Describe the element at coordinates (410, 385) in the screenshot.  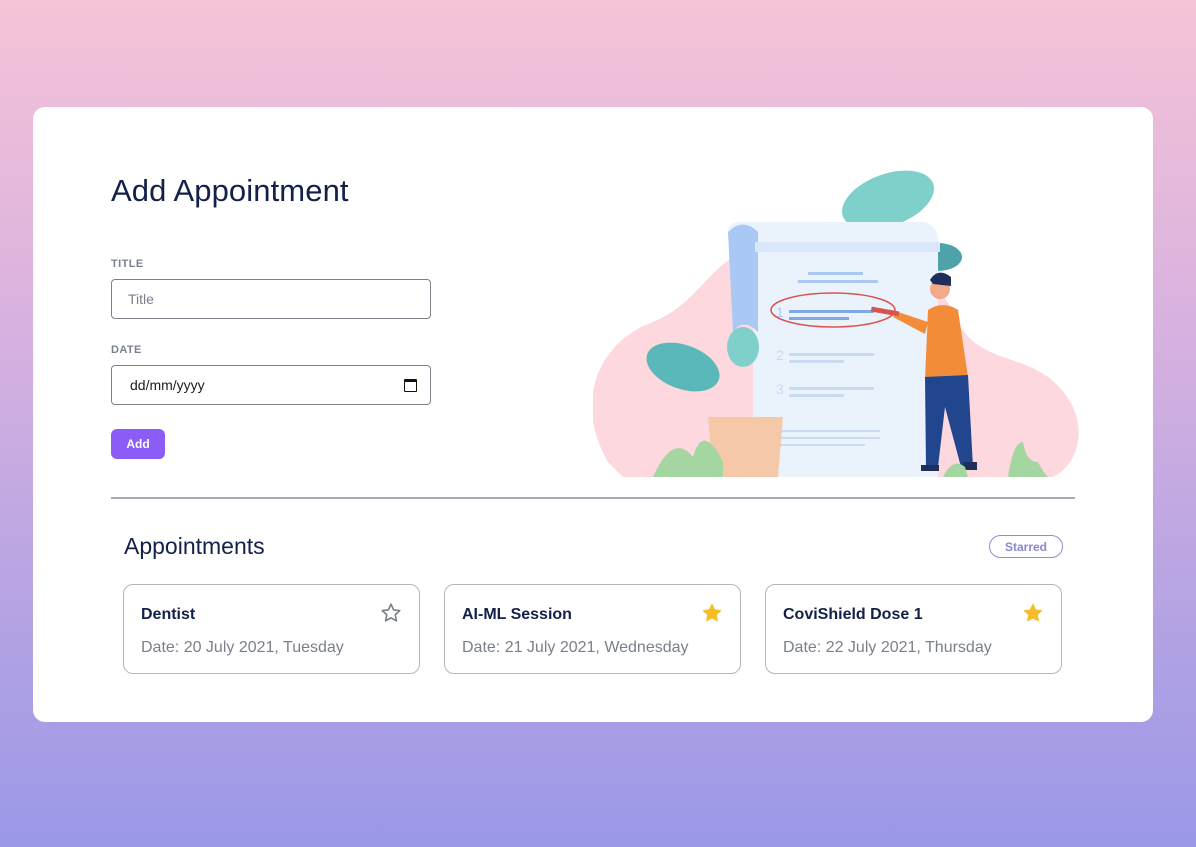
I see `calendar-icon` at that location.